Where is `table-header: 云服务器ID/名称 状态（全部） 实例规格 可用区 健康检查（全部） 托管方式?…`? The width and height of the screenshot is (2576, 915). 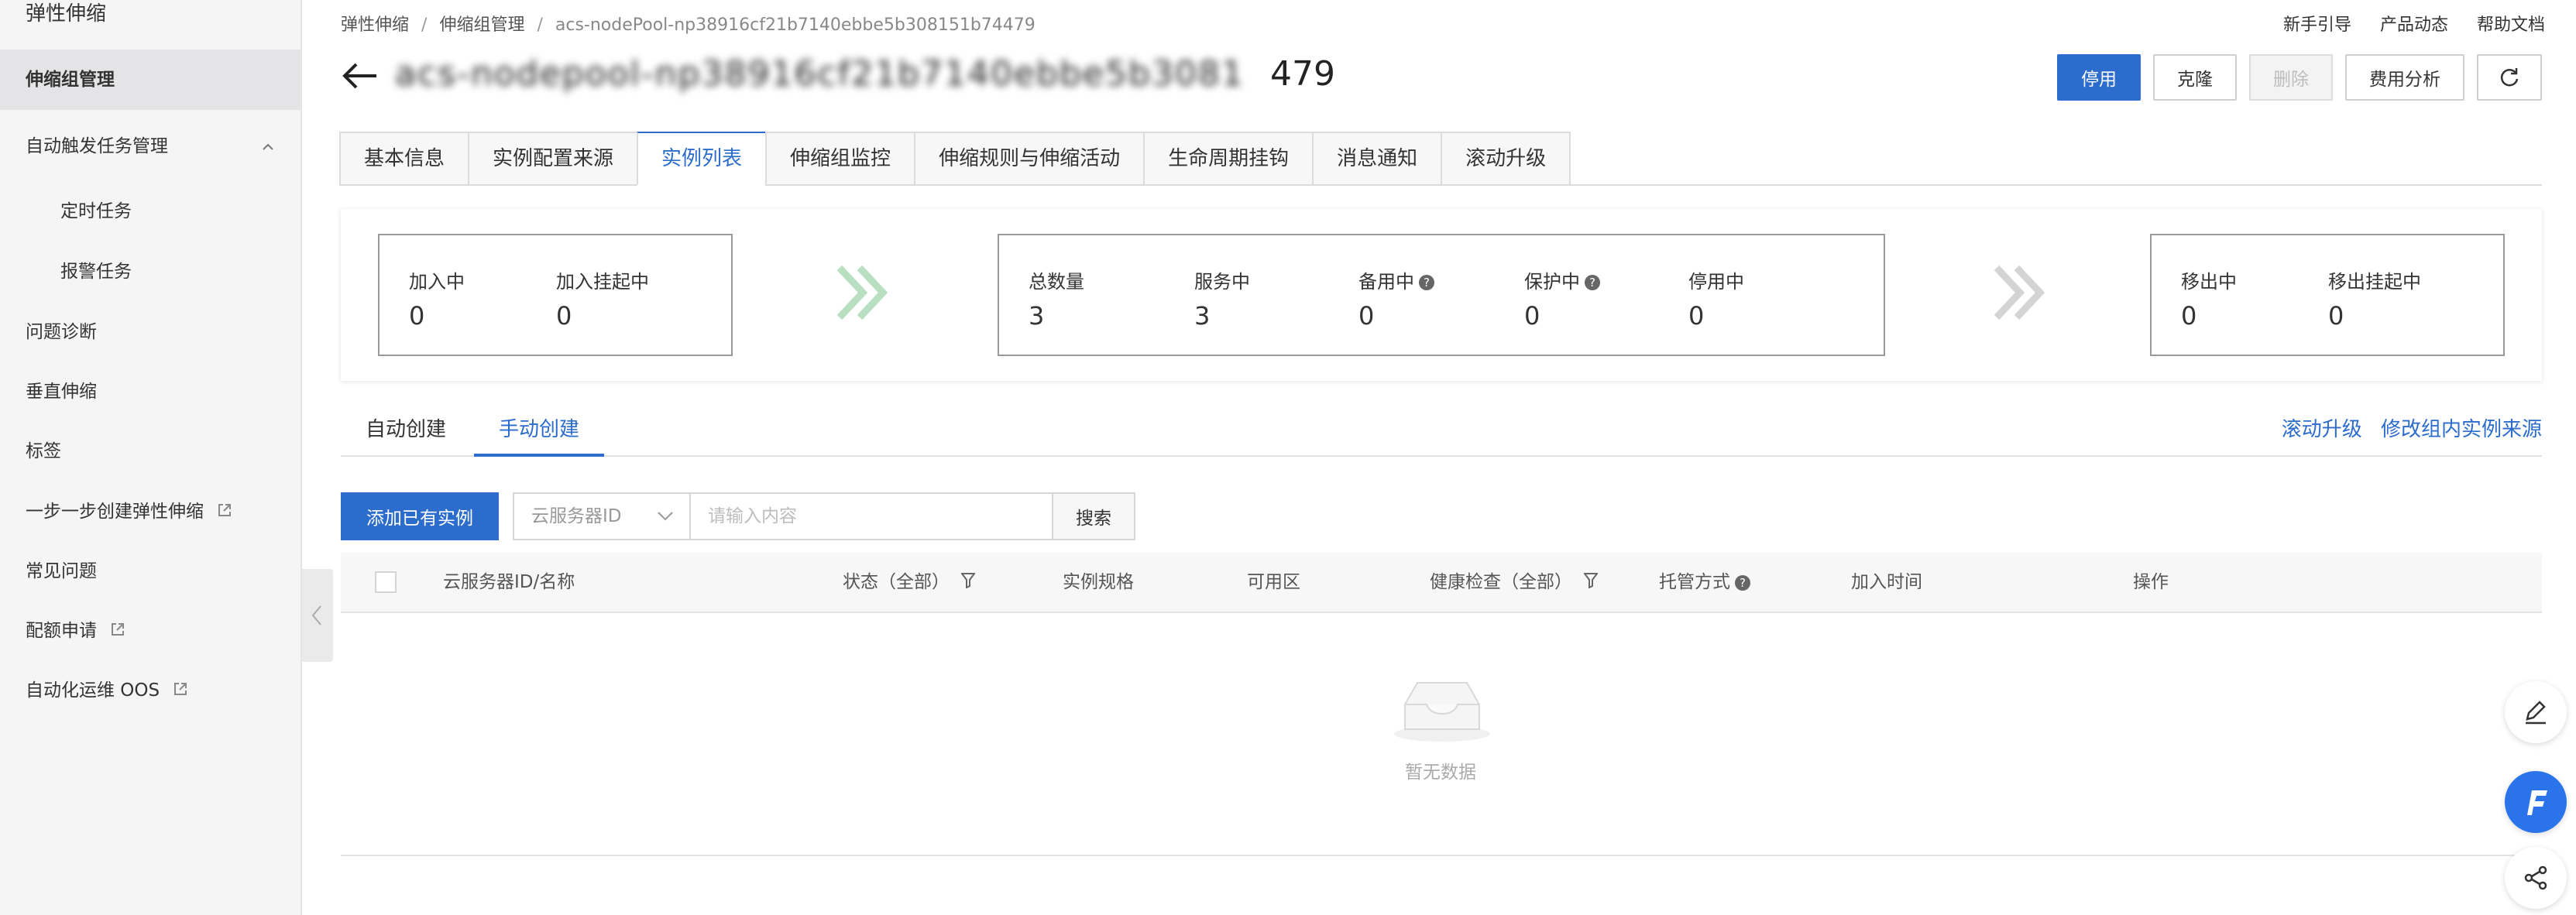 table-header: 云服务器ID/名称 状态（全部） 实例规格 可用区 健康检查（全部） 托管方式?… is located at coordinates (1441, 583).